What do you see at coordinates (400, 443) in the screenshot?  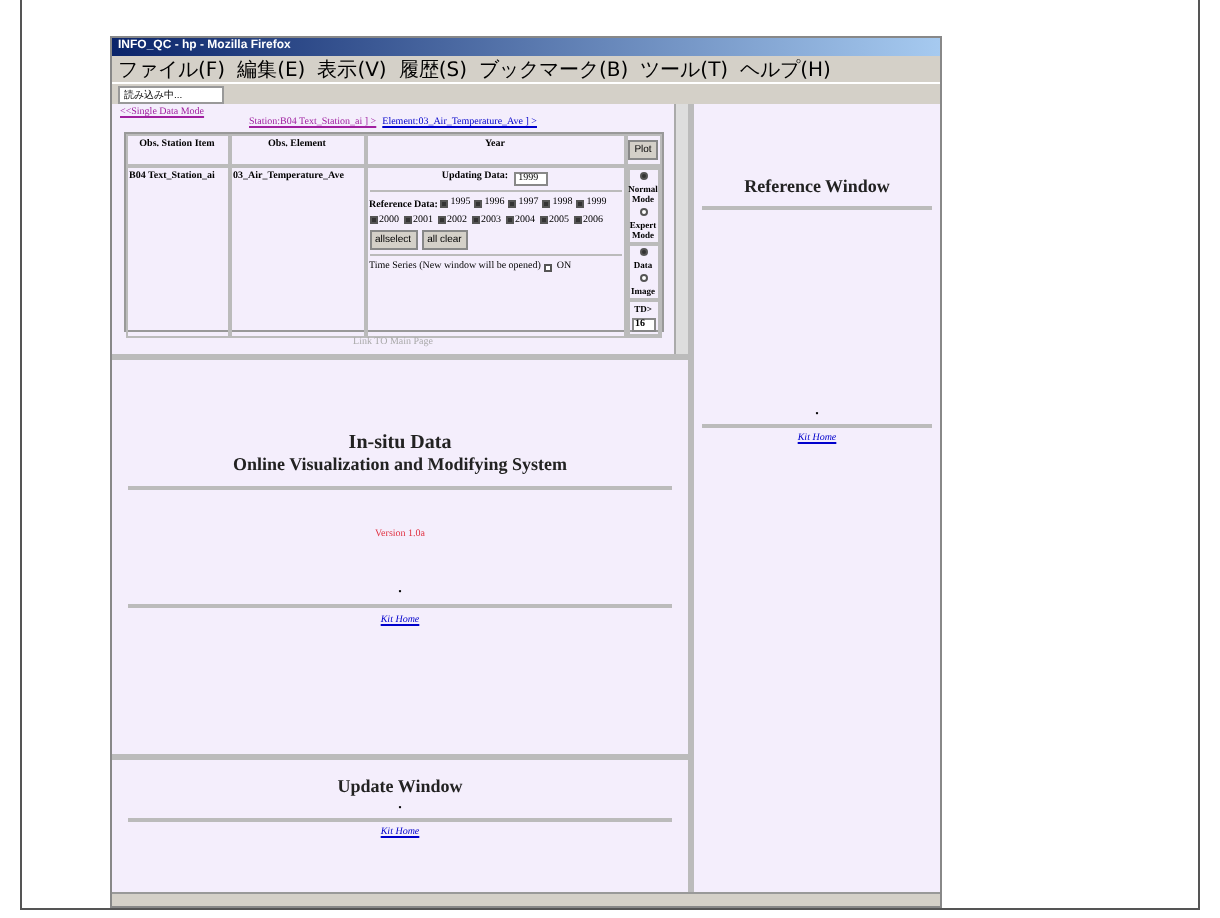 I see `page-title: In-situ Data` at bounding box center [400, 443].